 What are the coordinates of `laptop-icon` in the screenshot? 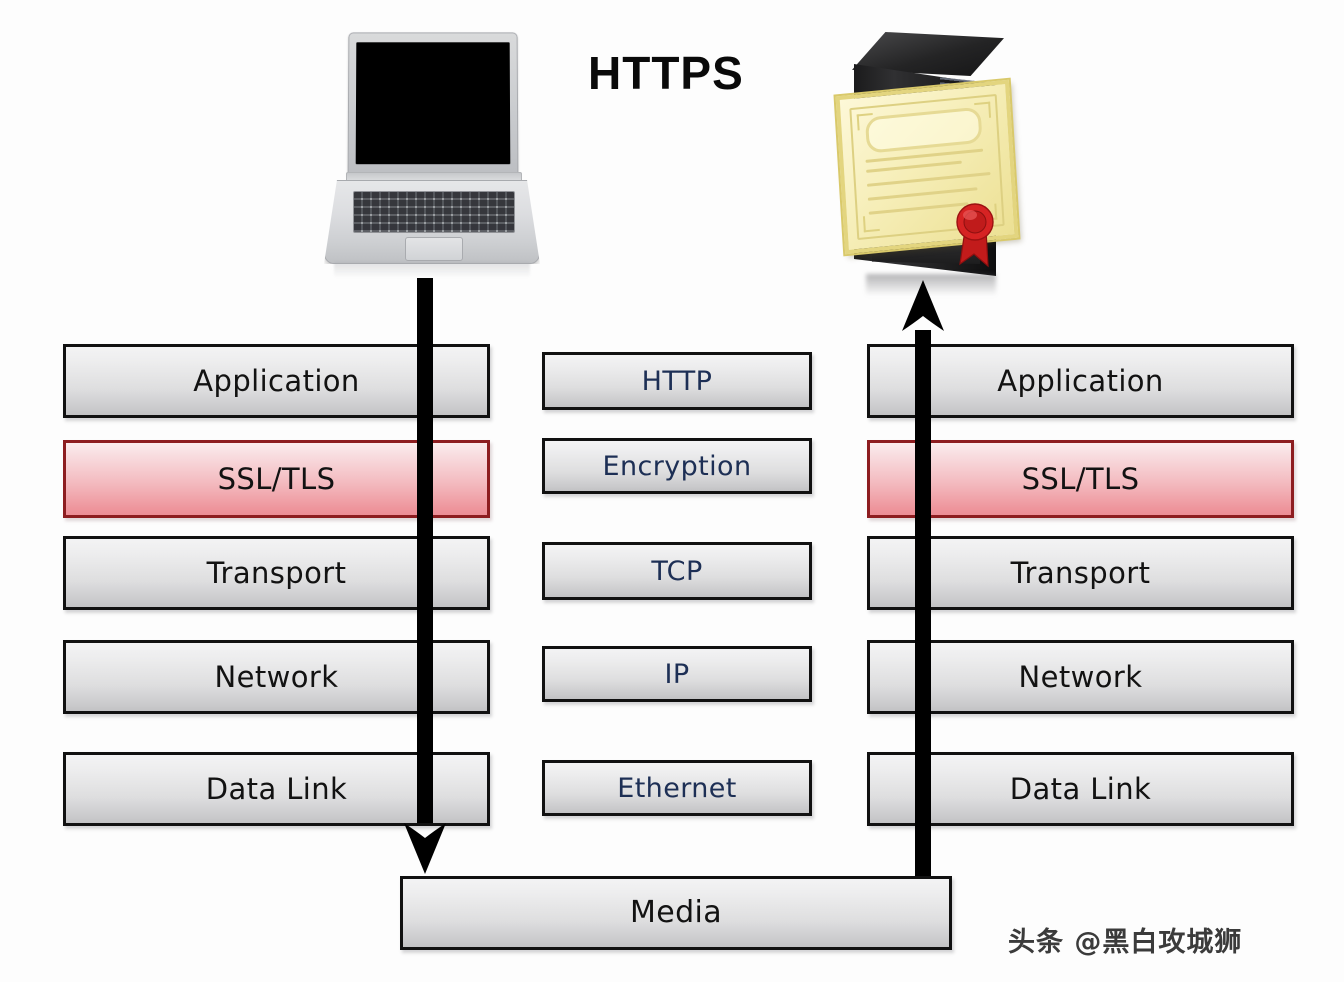 It's located at (431, 154).